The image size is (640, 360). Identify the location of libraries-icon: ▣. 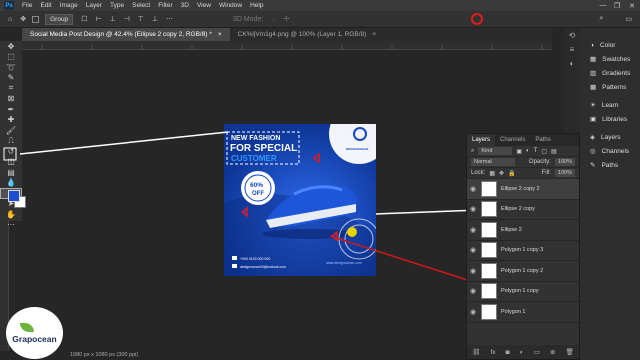
(593, 119).